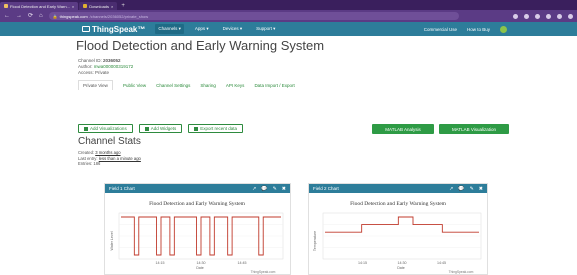 Image resolution: width=577 pixels, height=275 pixels. What do you see at coordinates (202, 29) in the screenshot?
I see `nav-apps: Apps ▾` at bounding box center [202, 29].